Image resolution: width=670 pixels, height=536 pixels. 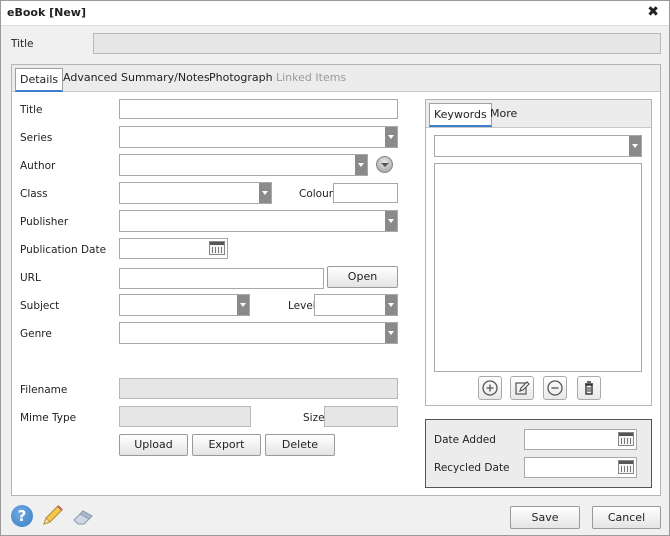 I want to click on author-label: Author, so click(x=38, y=166).